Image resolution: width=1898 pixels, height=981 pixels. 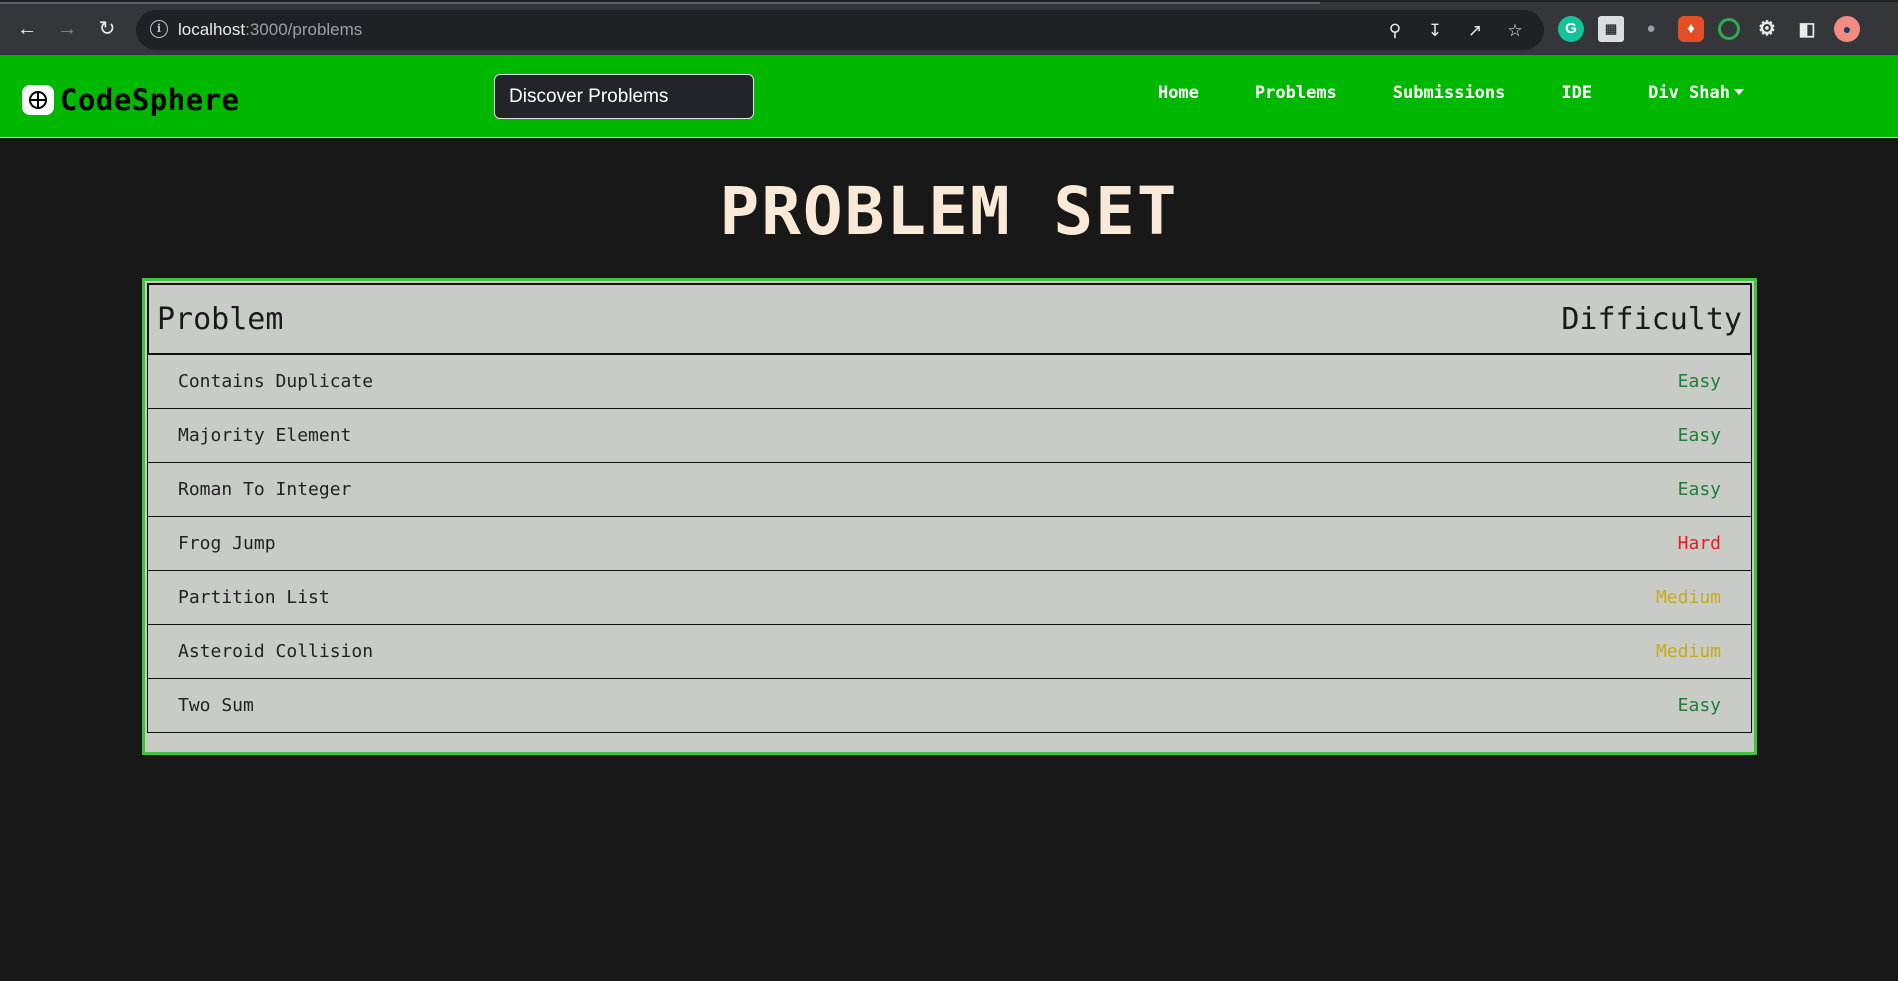 I want to click on pen-extension-icon: ●, so click(x=1651, y=29).